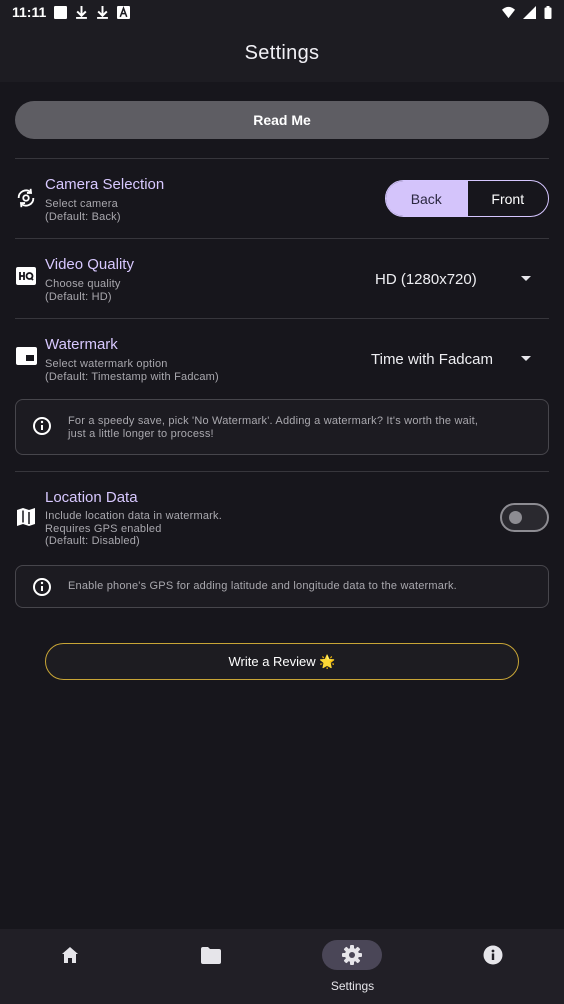 This screenshot has width=564, height=1004. I want to click on location-default-line: (Default: Disabled), so click(92, 541).